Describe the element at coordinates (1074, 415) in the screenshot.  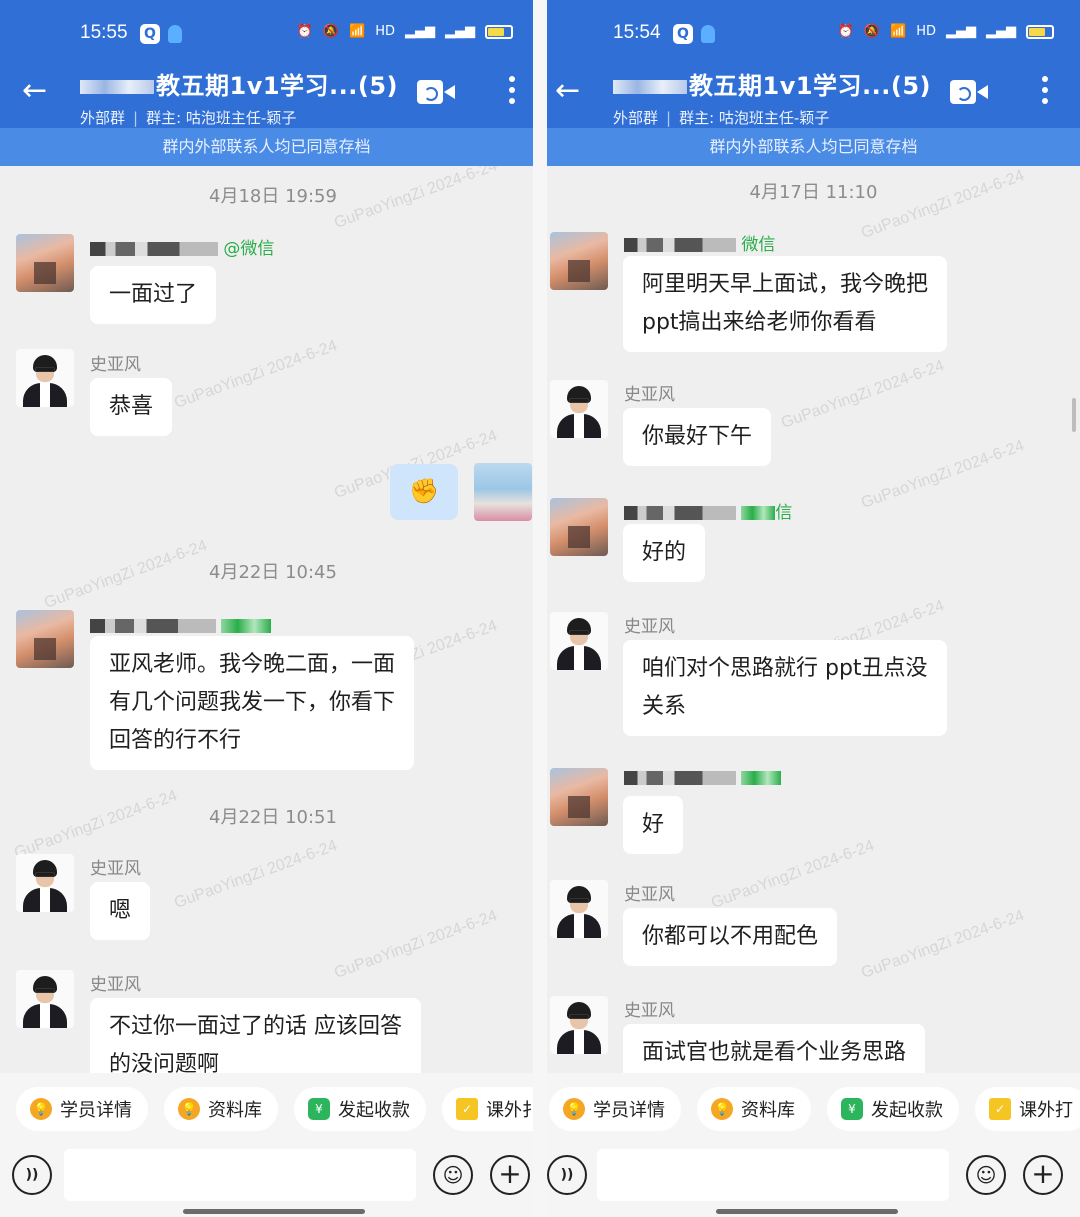
I see `scrollbar` at that location.